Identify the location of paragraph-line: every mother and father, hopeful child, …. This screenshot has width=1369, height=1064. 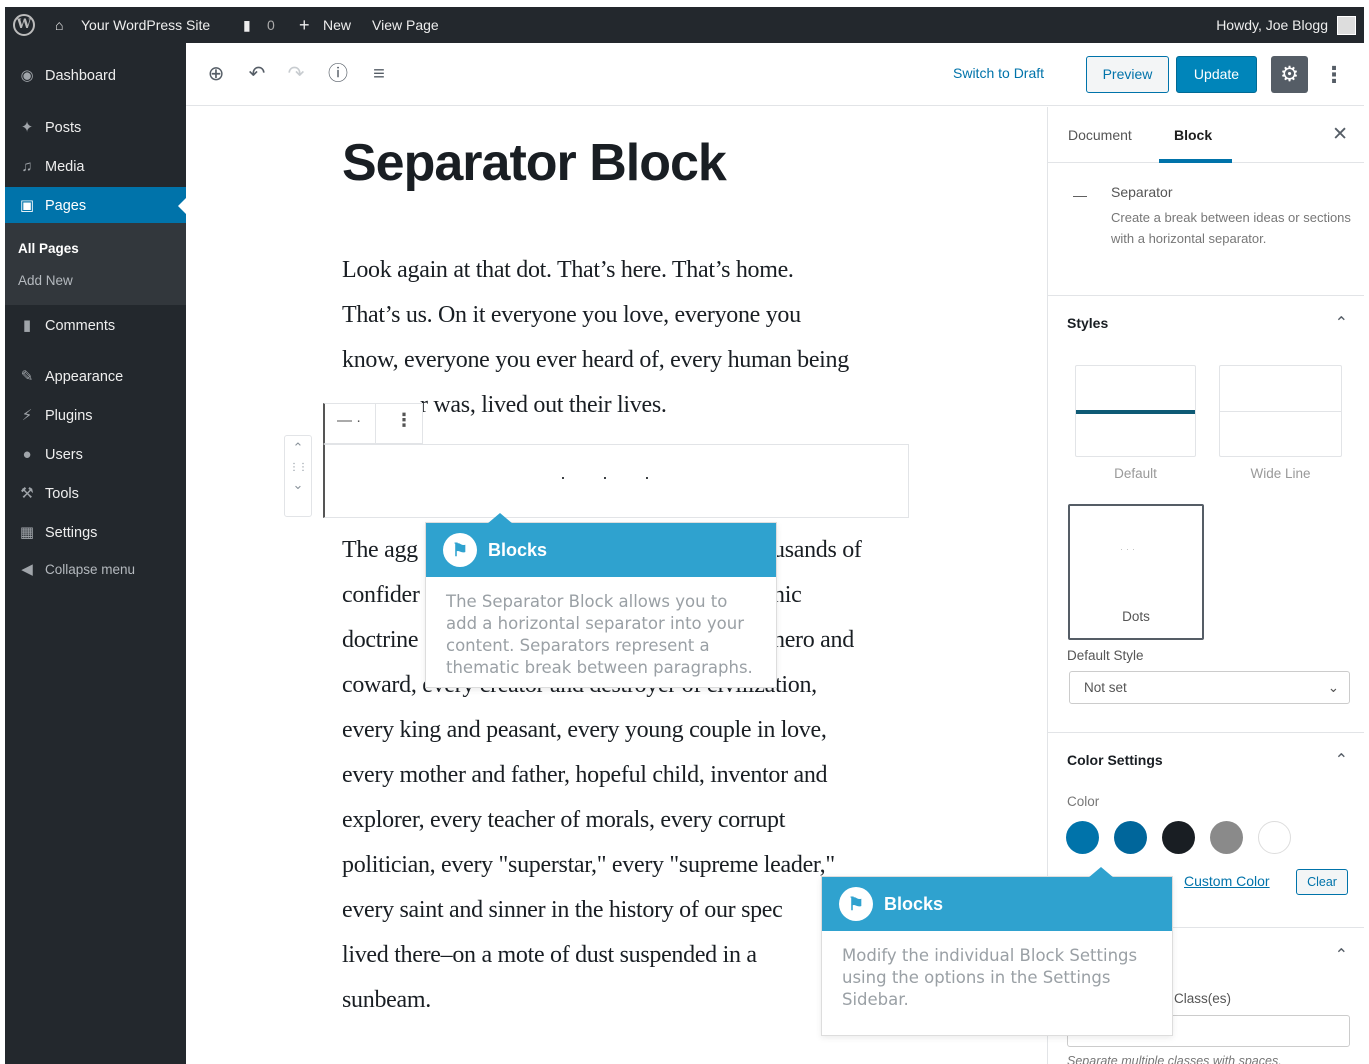
(585, 775).